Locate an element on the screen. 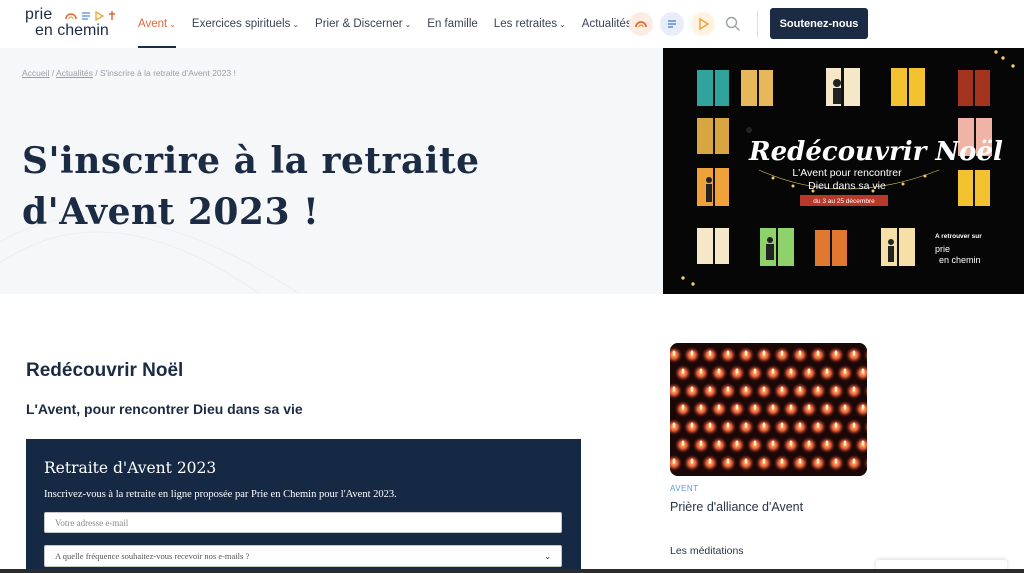  nav-label: Prier & Discerner is located at coordinates (359, 24).